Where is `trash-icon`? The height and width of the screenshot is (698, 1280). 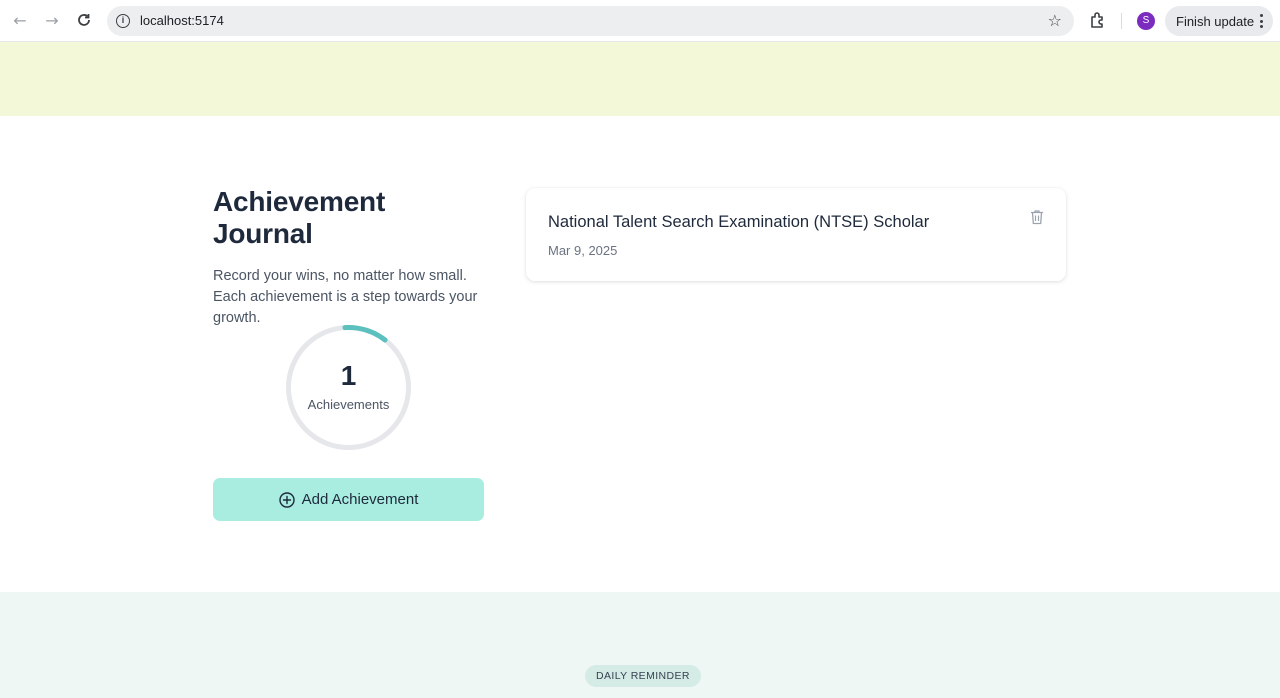
trash-icon is located at coordinates (1037, 217).